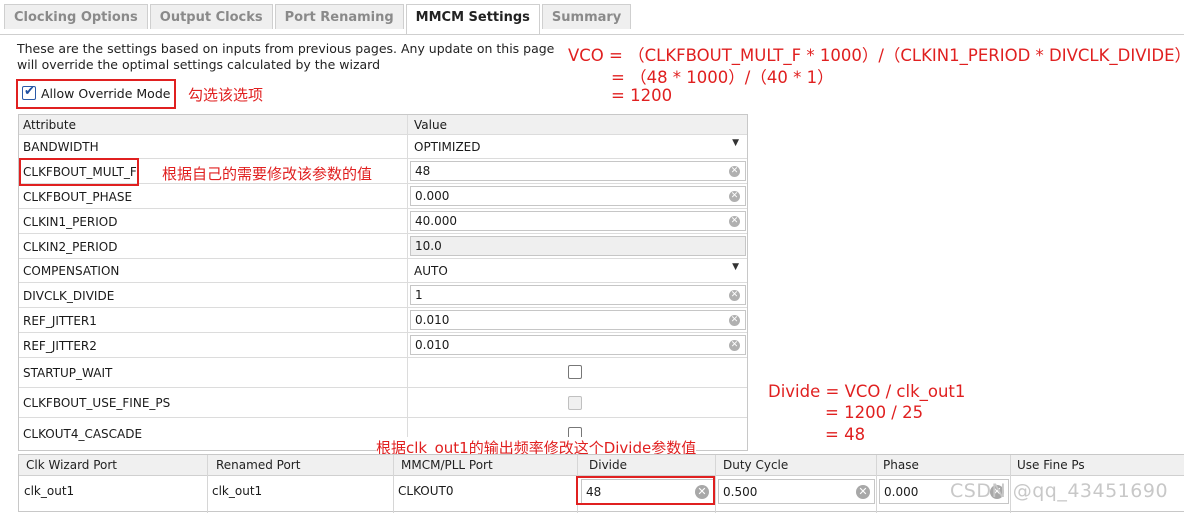  I want to click on attr-name: CLKFBOUT_PHASE, so click(78, 197).